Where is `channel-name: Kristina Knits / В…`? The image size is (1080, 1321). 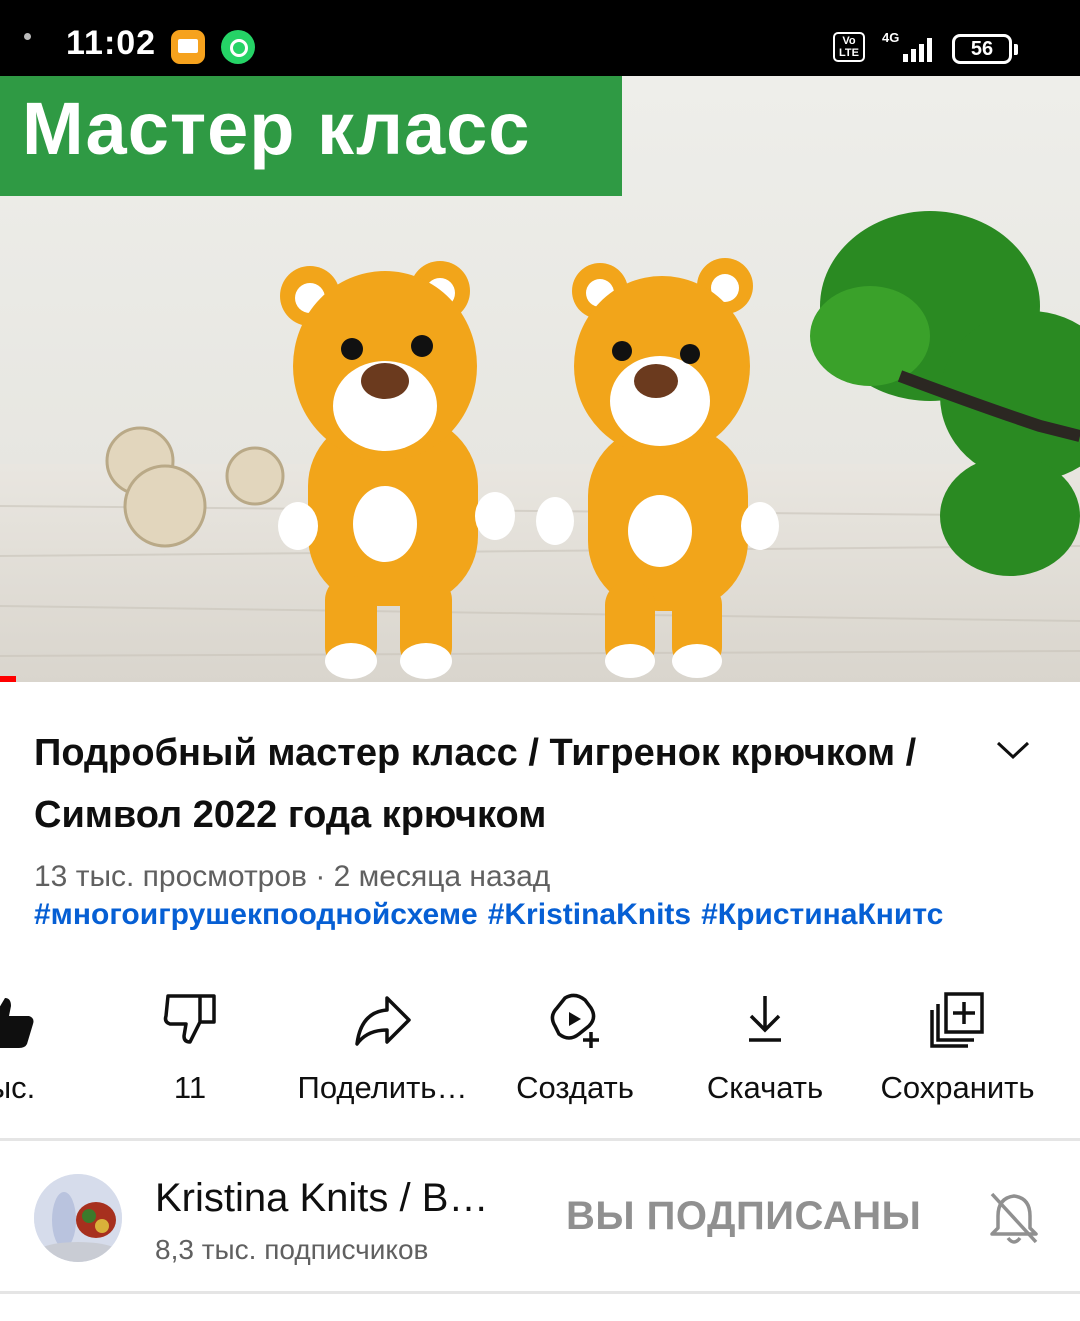
channel-name: Kristina Knits / В… is located at coordinates (321, 1198).